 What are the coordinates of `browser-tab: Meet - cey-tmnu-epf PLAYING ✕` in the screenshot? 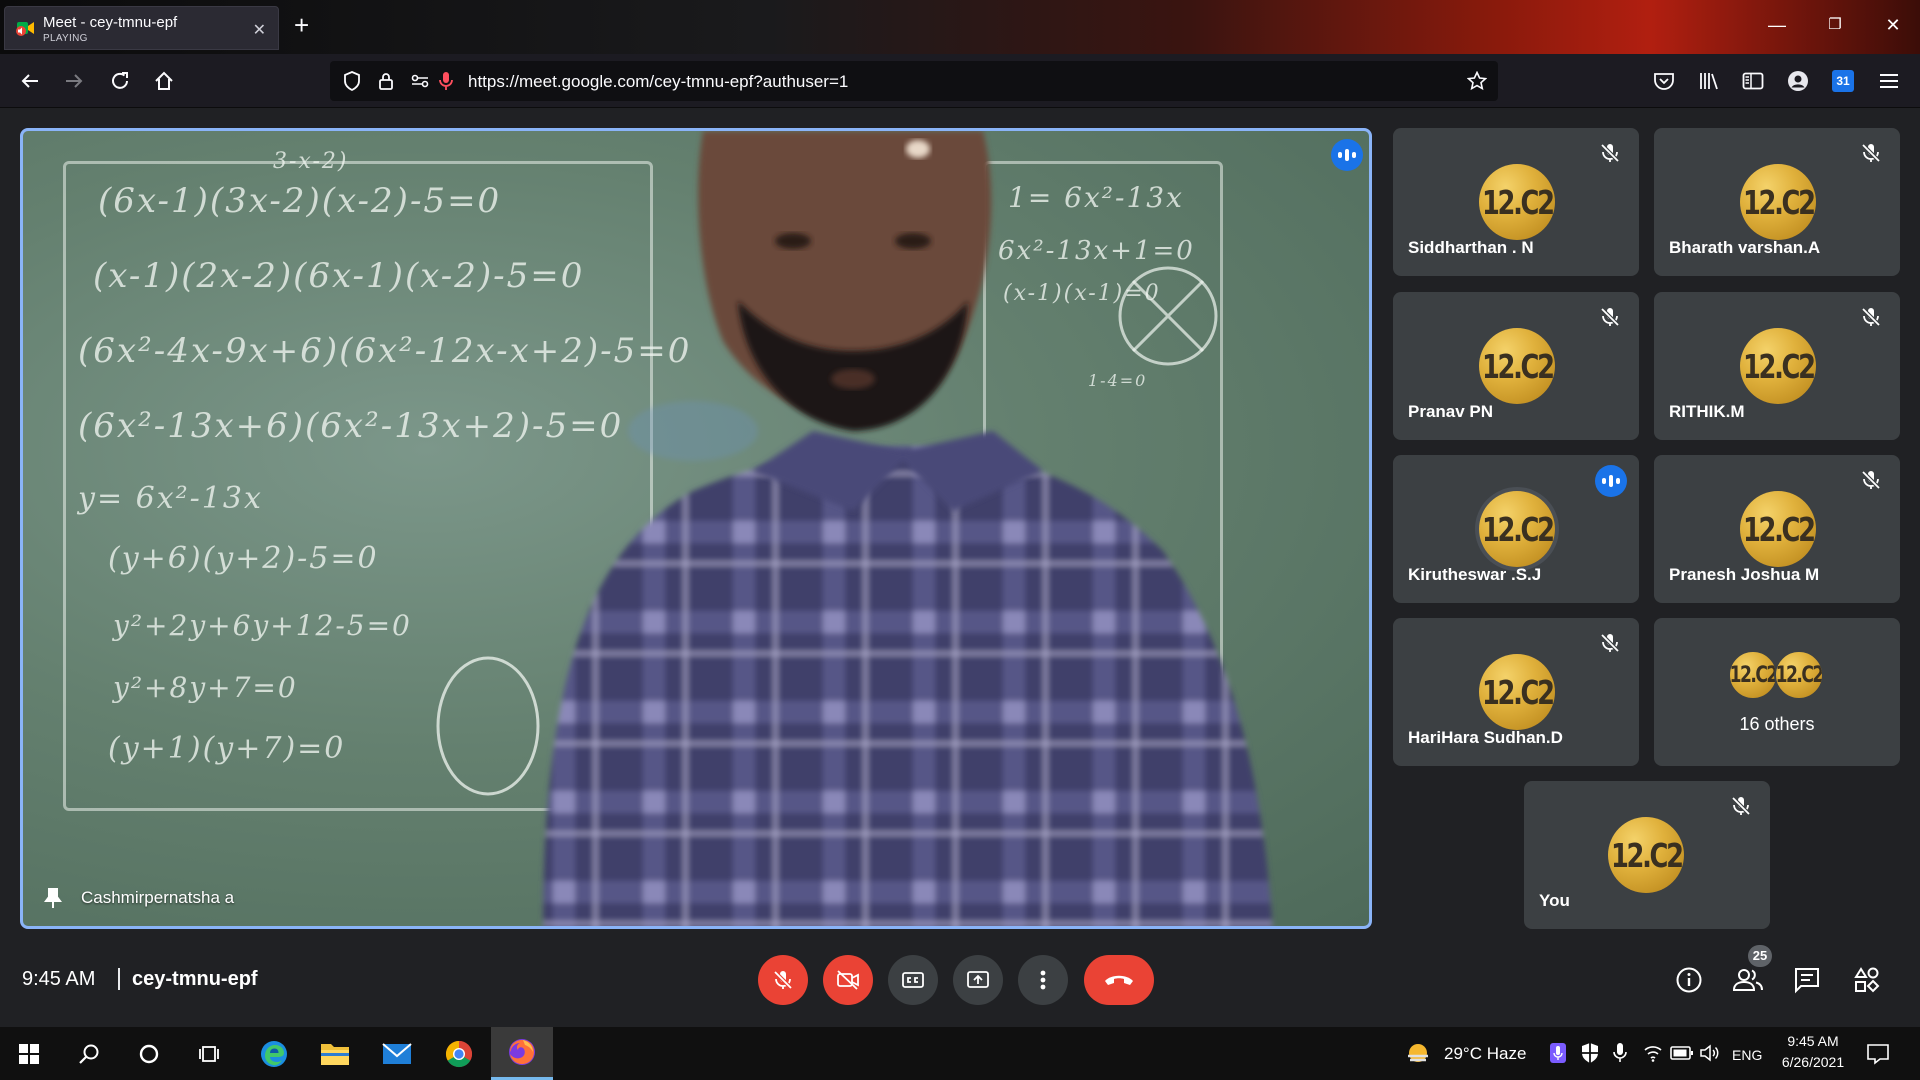 It's located at (141, 28).